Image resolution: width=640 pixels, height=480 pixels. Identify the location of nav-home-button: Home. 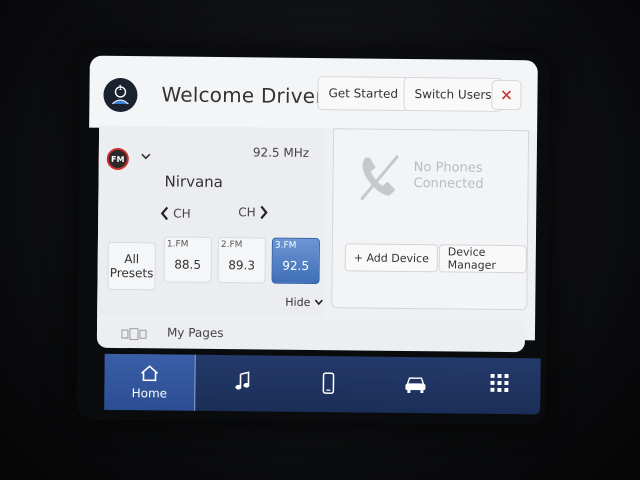
(150, 382).